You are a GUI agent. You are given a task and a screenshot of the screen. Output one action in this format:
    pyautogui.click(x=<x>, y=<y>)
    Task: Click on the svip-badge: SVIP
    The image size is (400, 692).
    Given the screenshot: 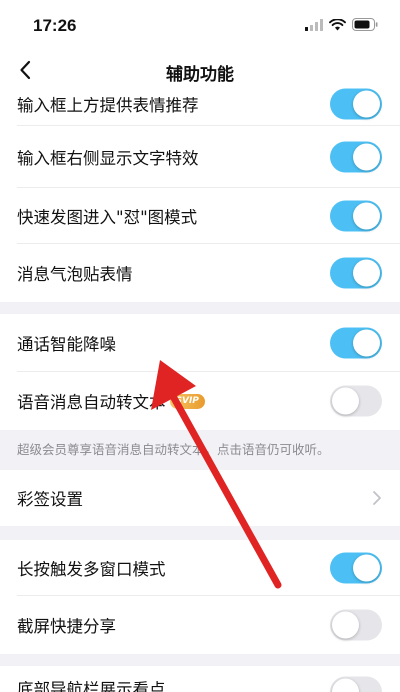 What is the action you would take?
    pyautogui.click(x=187, y=401)
    